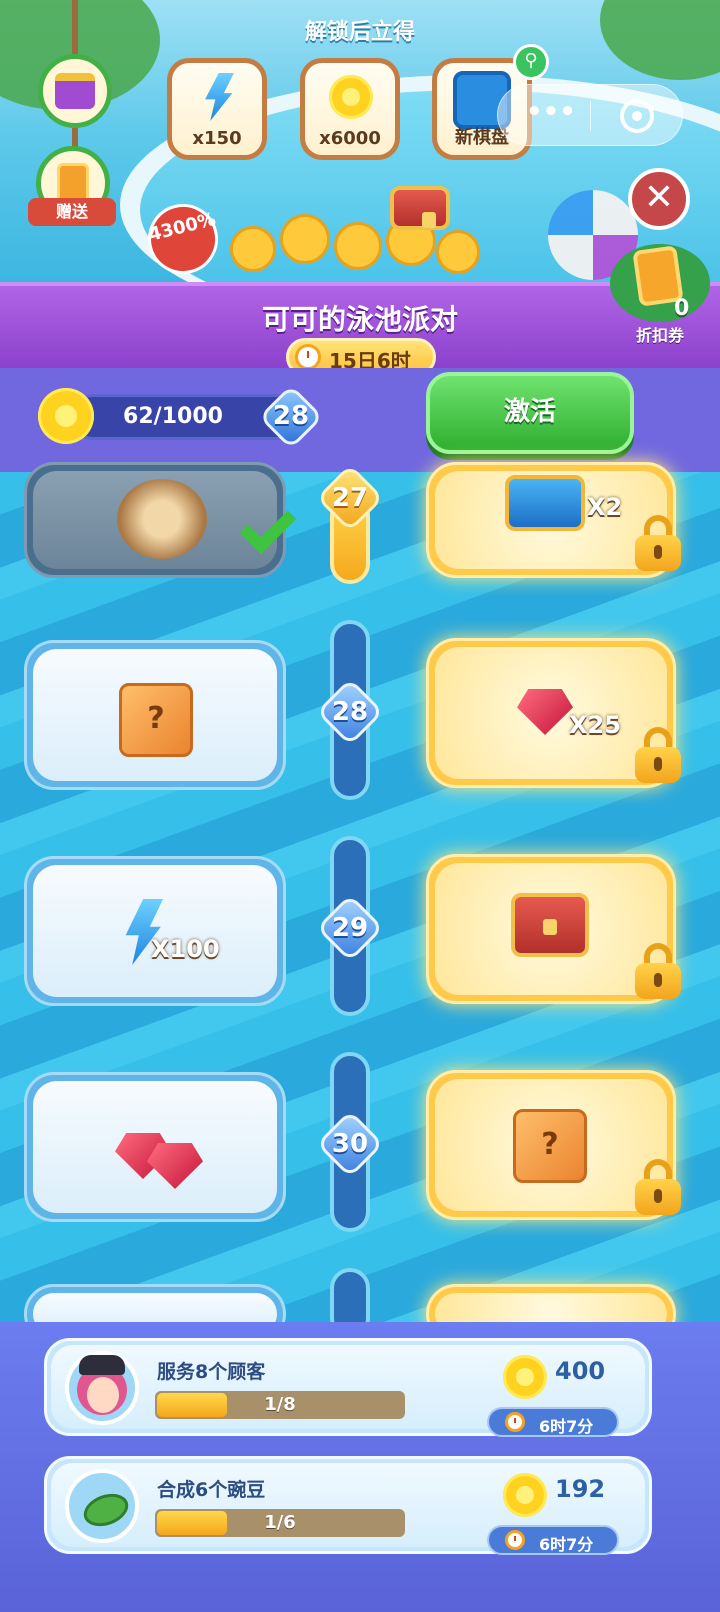 This screenshot has height=1612, width=720. What do you see at coordinates (106, 1510) in the screenshot?
I see `pea-icon` at bounding box center [106, 1510].